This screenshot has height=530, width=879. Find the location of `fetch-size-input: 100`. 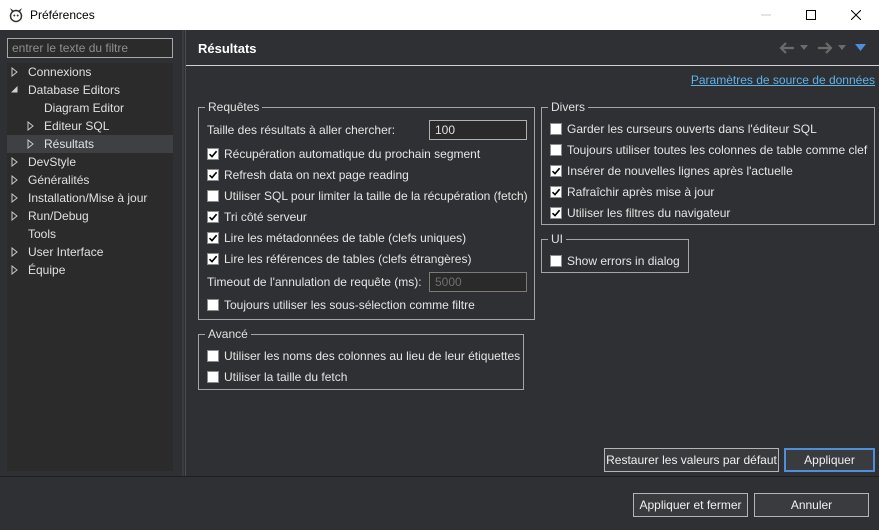

fetch-size-input: 100 is located at coordinates (478, 130).